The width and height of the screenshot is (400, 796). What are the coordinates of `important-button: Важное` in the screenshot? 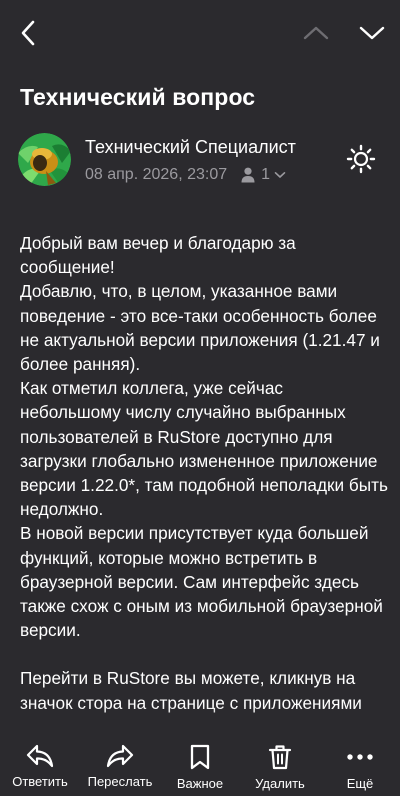 It's located at (200, 767).